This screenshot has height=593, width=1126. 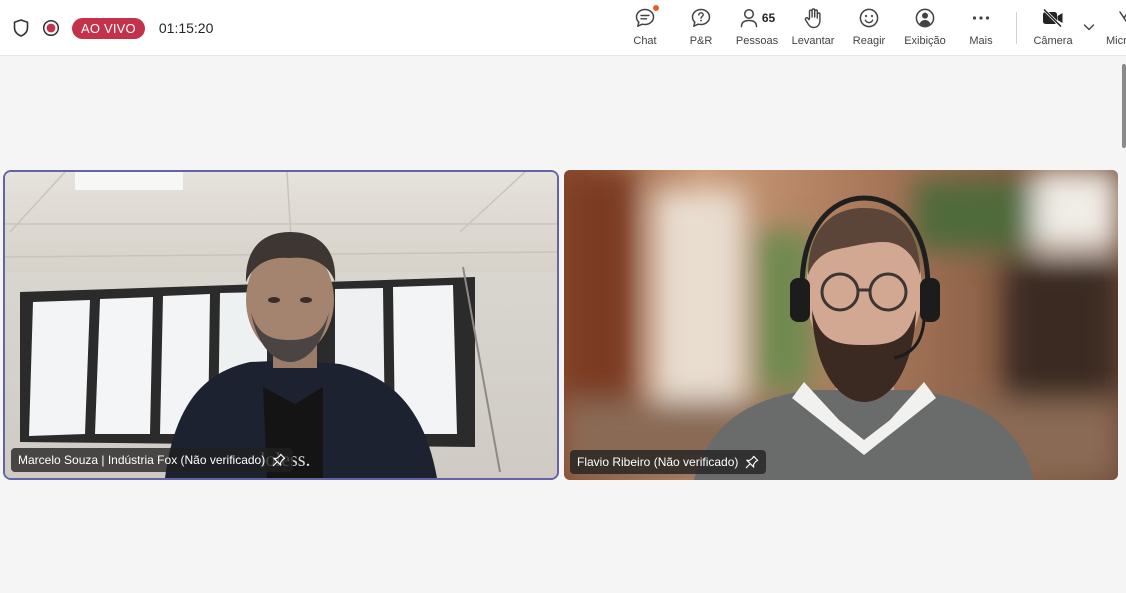 What do you see at coordinates (981, 41) in the screenshot?
I see `more-label: Mais` at bounding box center [981, 41].